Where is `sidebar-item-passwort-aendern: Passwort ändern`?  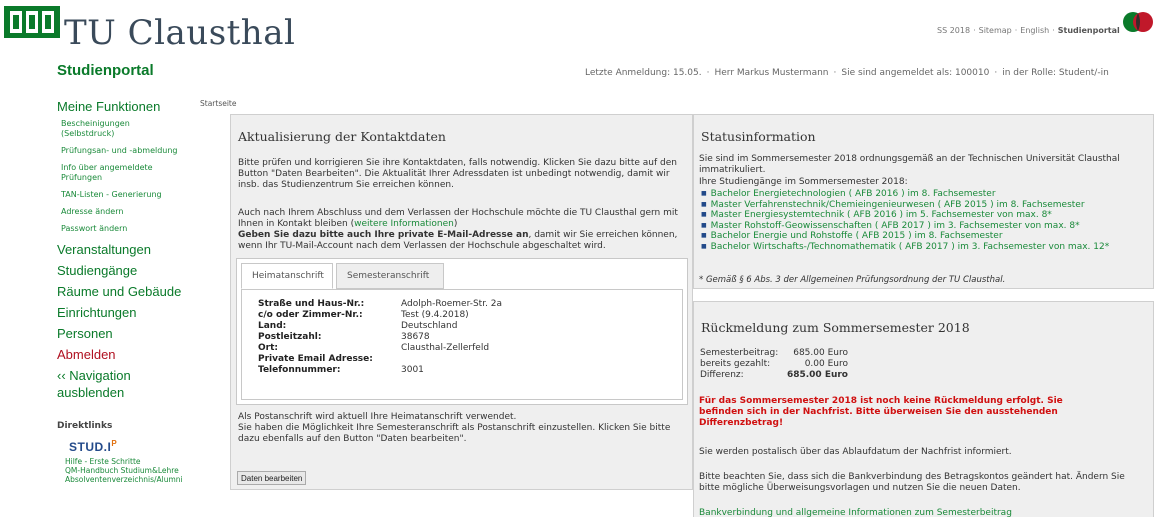 sidebar-item-passwort-aendern: Passwort ändern is located at coordinates (129, 229).